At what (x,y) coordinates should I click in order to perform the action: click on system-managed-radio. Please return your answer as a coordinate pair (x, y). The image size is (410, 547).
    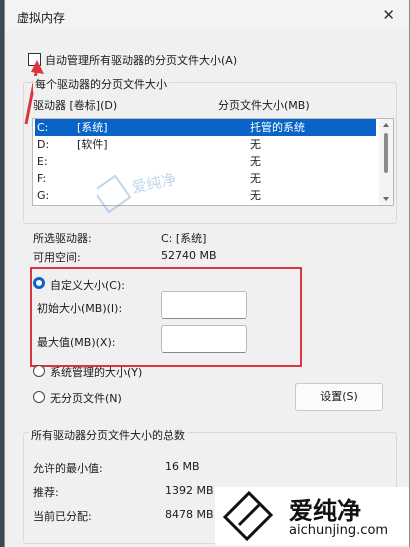
    Looking at the image, I should click on (39, 371).